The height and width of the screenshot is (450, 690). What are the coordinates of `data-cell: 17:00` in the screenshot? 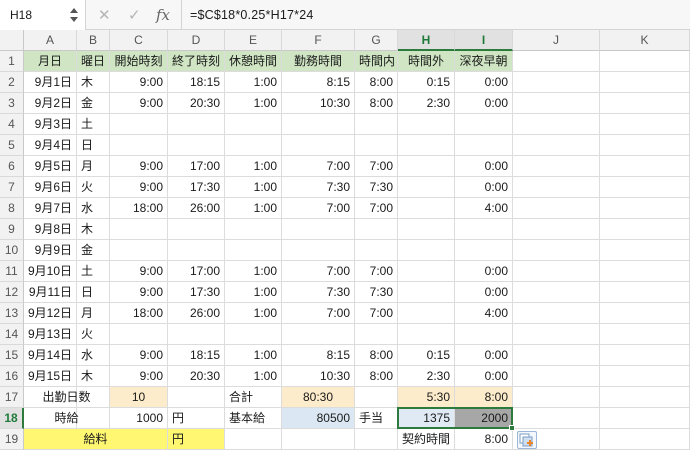 It's located at (196, 271).